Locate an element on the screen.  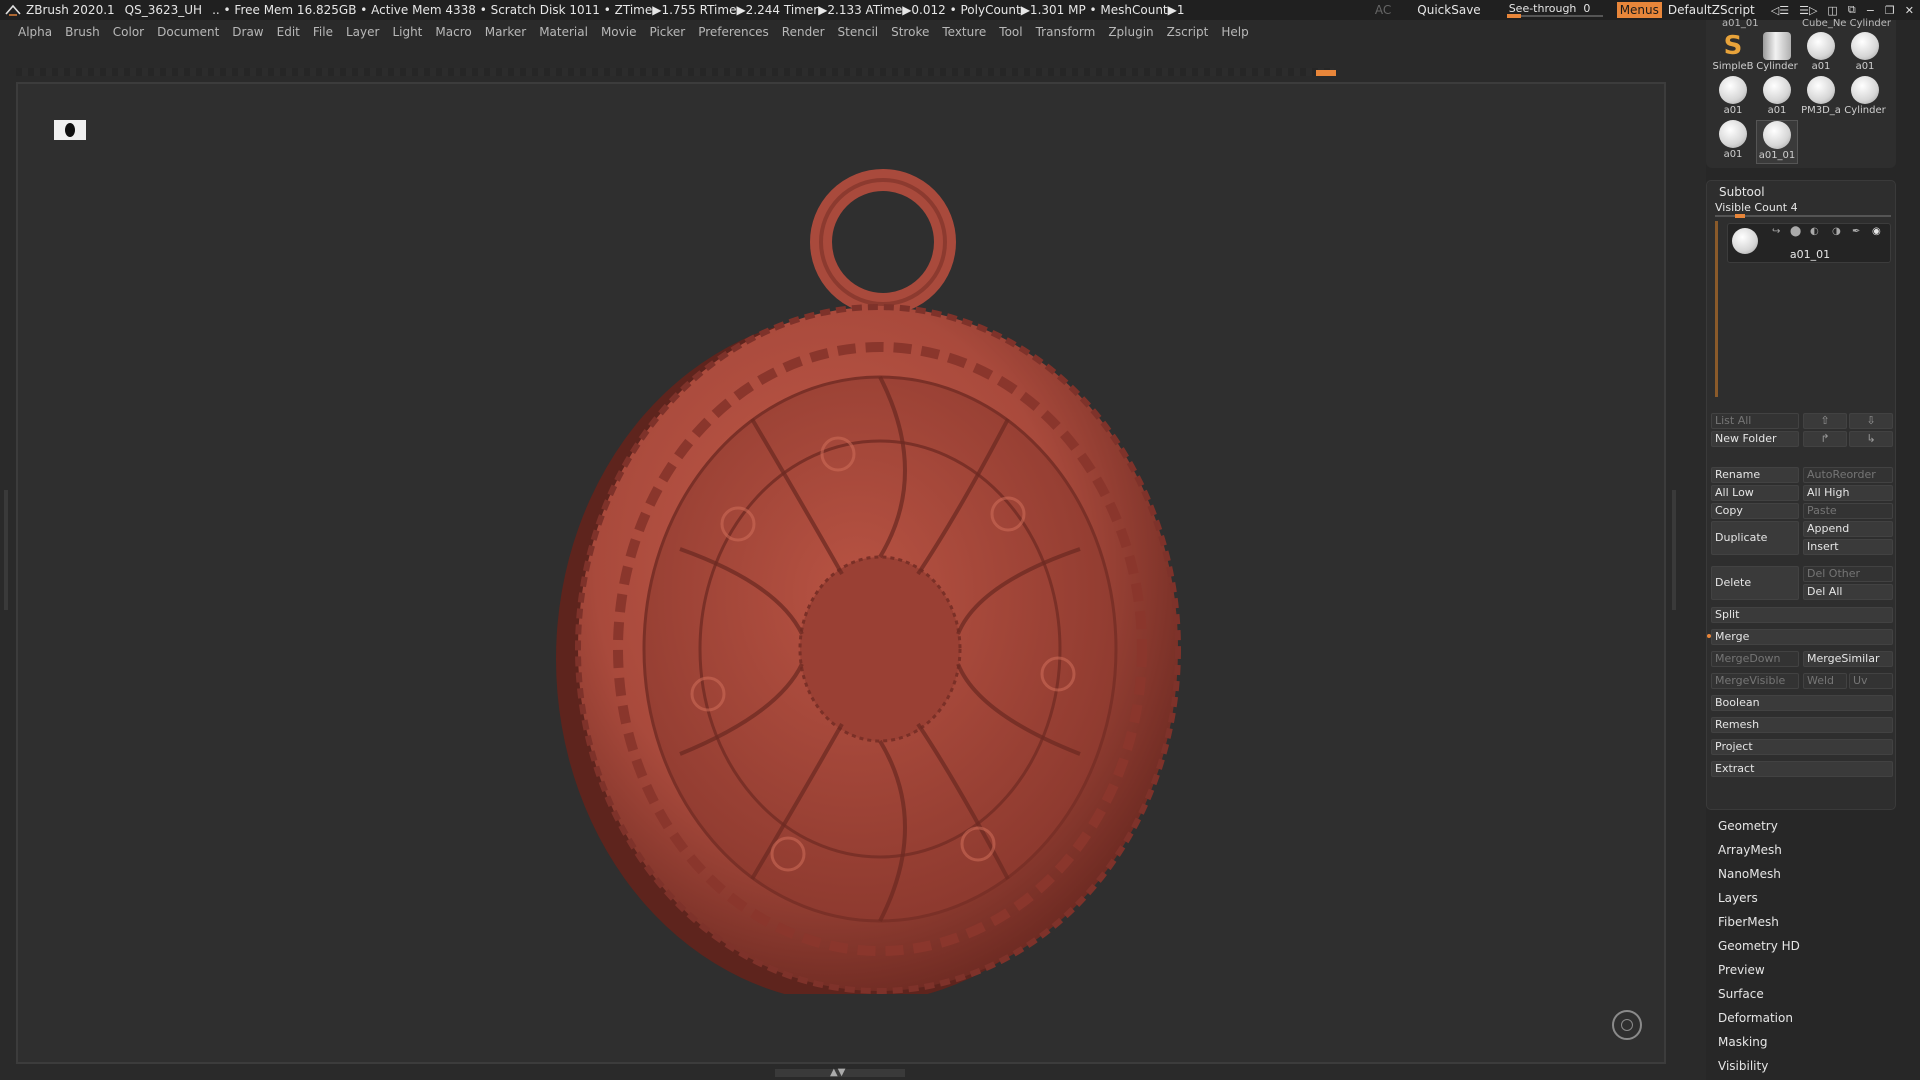
float-icon: ⧉ is located at coordinates (1852, 10).